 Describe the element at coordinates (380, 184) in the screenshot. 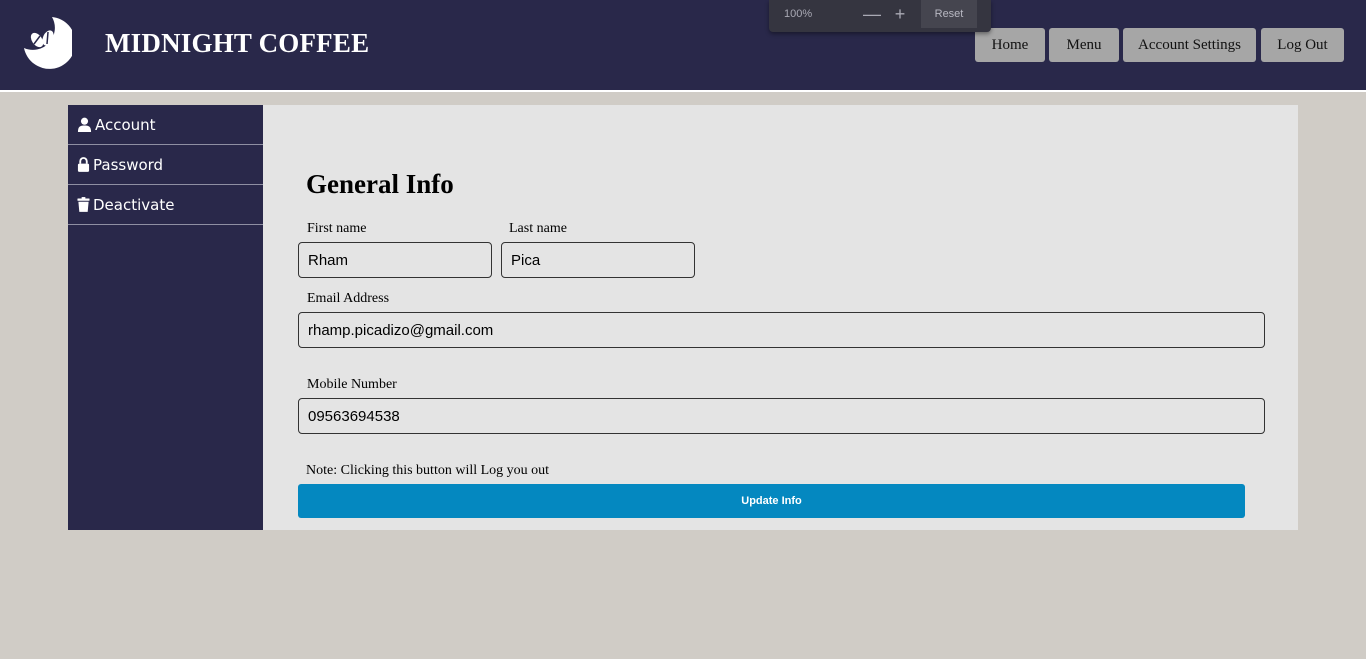

I see `page-title: General Info` at that location.